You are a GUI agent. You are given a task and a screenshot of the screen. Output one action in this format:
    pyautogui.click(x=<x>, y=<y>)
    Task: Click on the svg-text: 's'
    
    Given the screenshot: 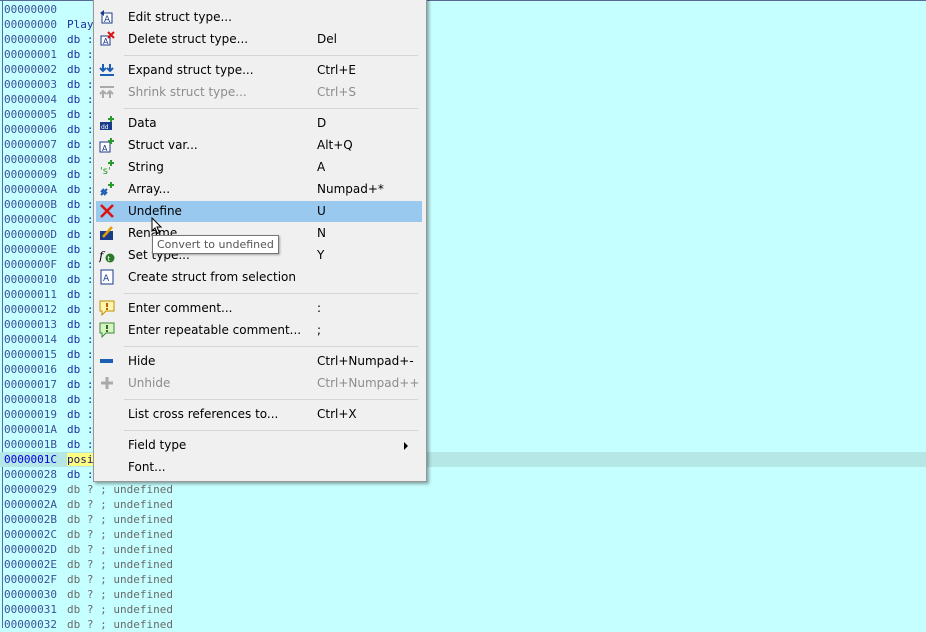 What is the action you would take?
    pyautogui.click(x=105, y=170)
    